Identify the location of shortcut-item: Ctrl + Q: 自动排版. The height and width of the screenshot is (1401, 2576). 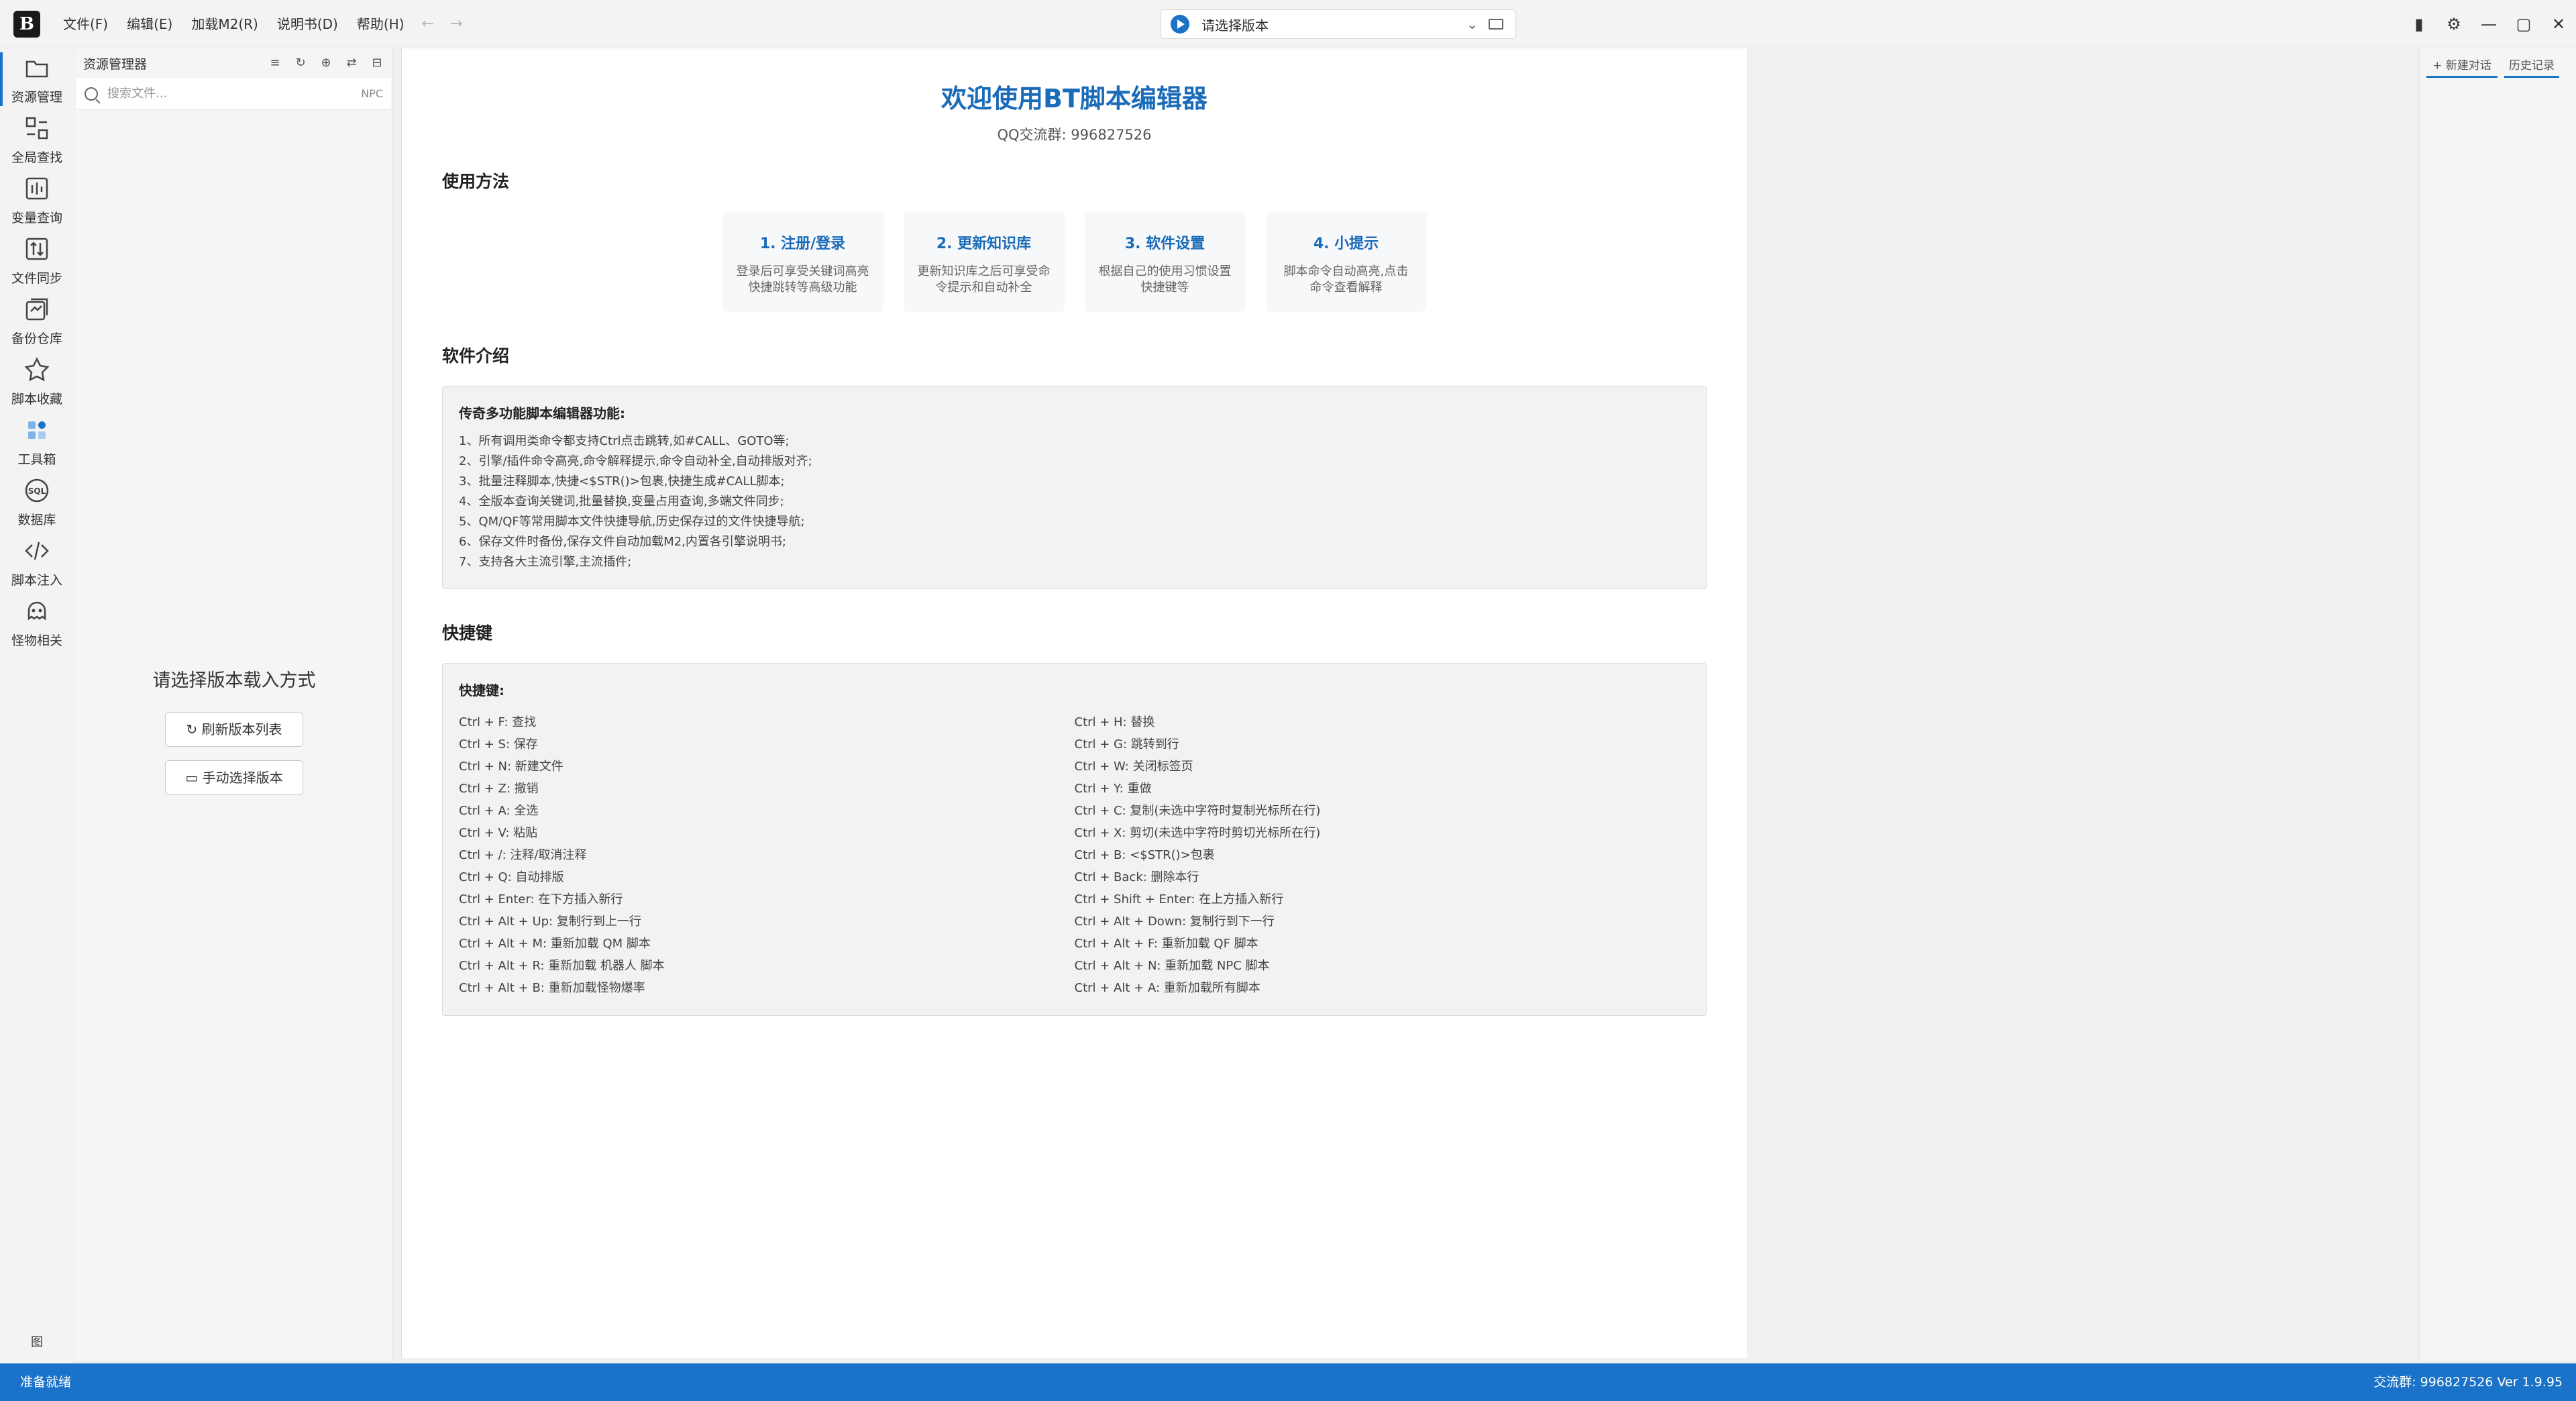
(511, 877).